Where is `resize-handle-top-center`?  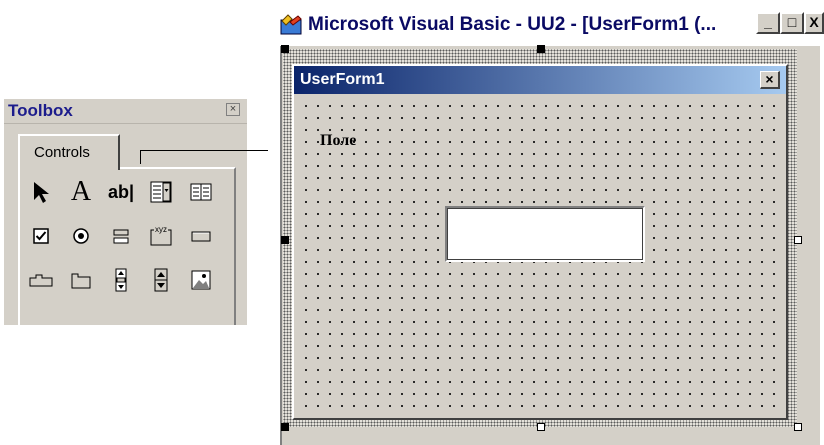
resize-handle-top-center is located at coordinates (541, 49).